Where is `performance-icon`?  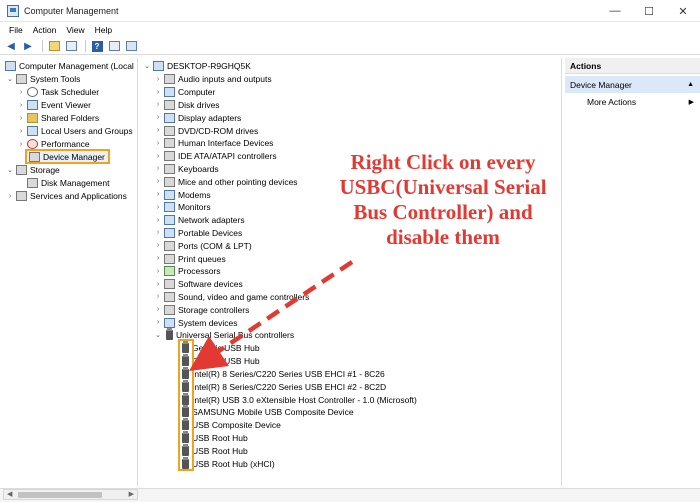
performance-icon is located at coordinates (32, 144).